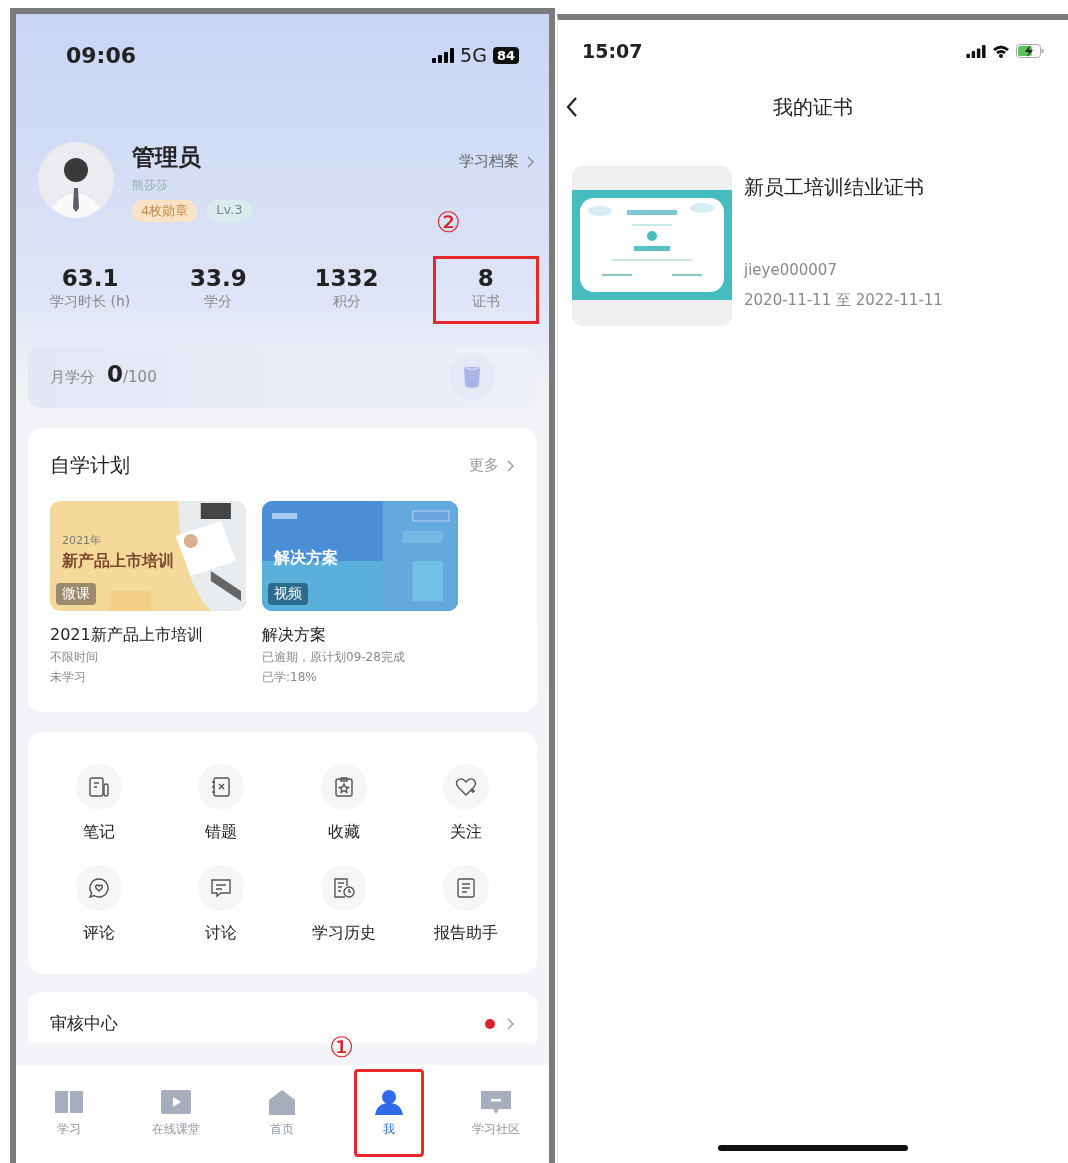  Describe the element at coordinates (140, 377) in the screenshot. I see `monthly-credit-total: /100` at that location.